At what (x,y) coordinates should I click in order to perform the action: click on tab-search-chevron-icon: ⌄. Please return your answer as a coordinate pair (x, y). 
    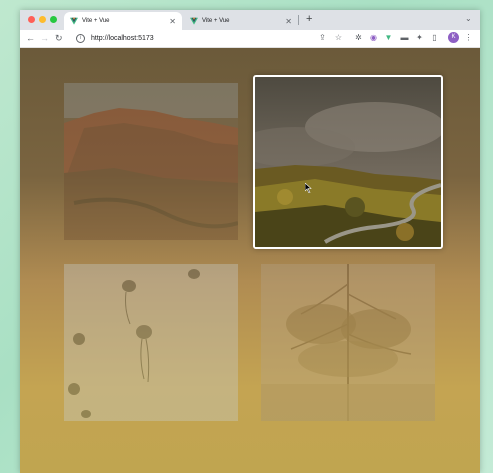
    Looking at the image, I should click on (468, 18).